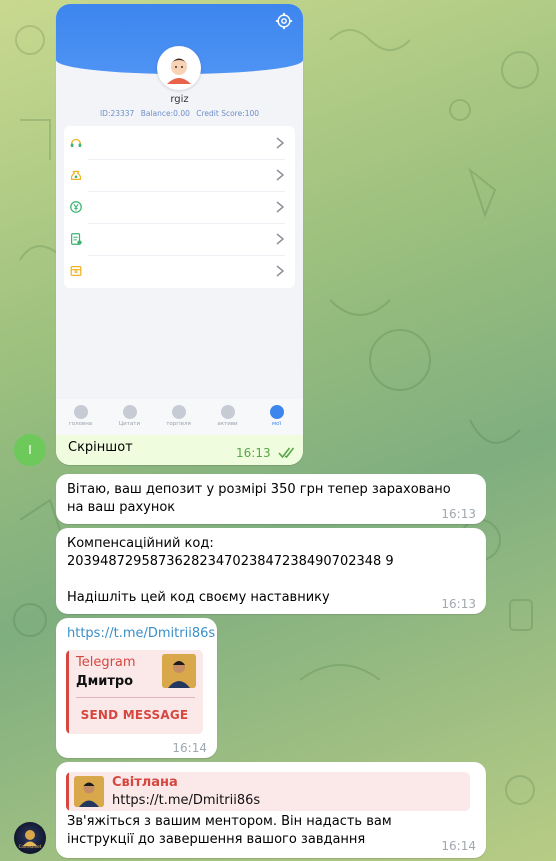  What do you see at coordinates (165, 113) in the screenshot?
I see `profile-balance: Balance:0.00` at bounding box center [165, 113].